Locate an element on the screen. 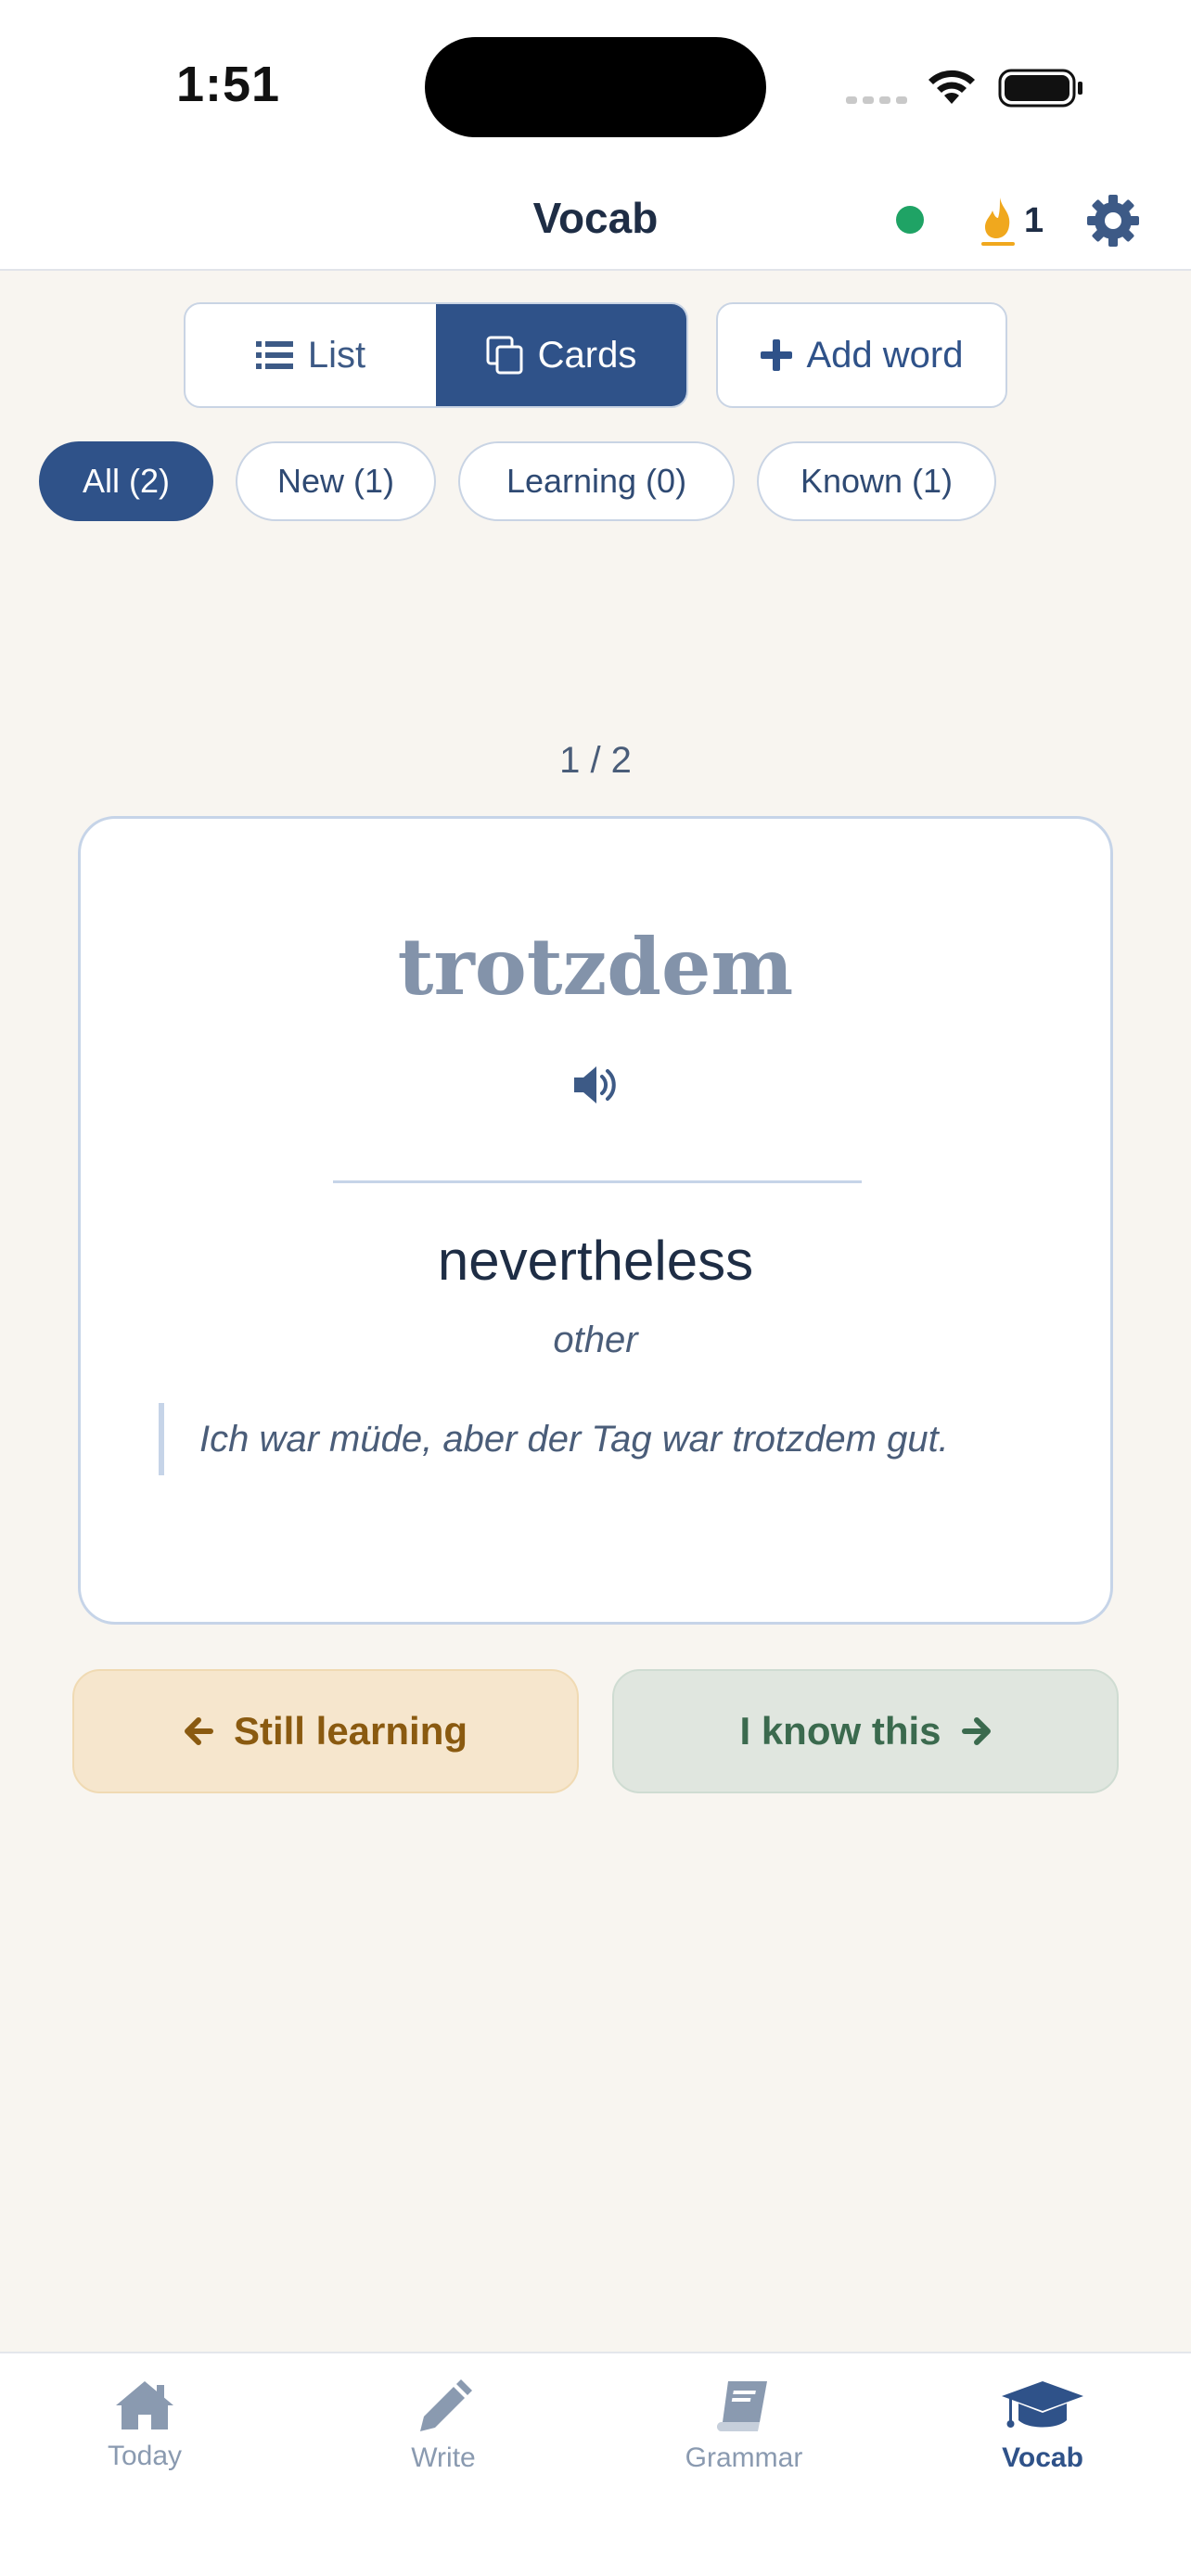 Image resolution: width=1191 pixels, height=2576 pixels. tab-label: Today is located at coordinates (145, 2456).